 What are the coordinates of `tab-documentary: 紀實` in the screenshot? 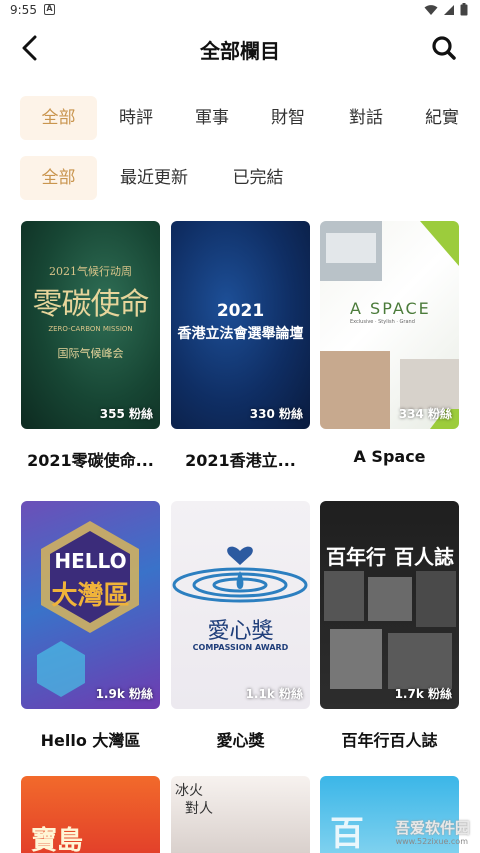 It's located at (442, 118).